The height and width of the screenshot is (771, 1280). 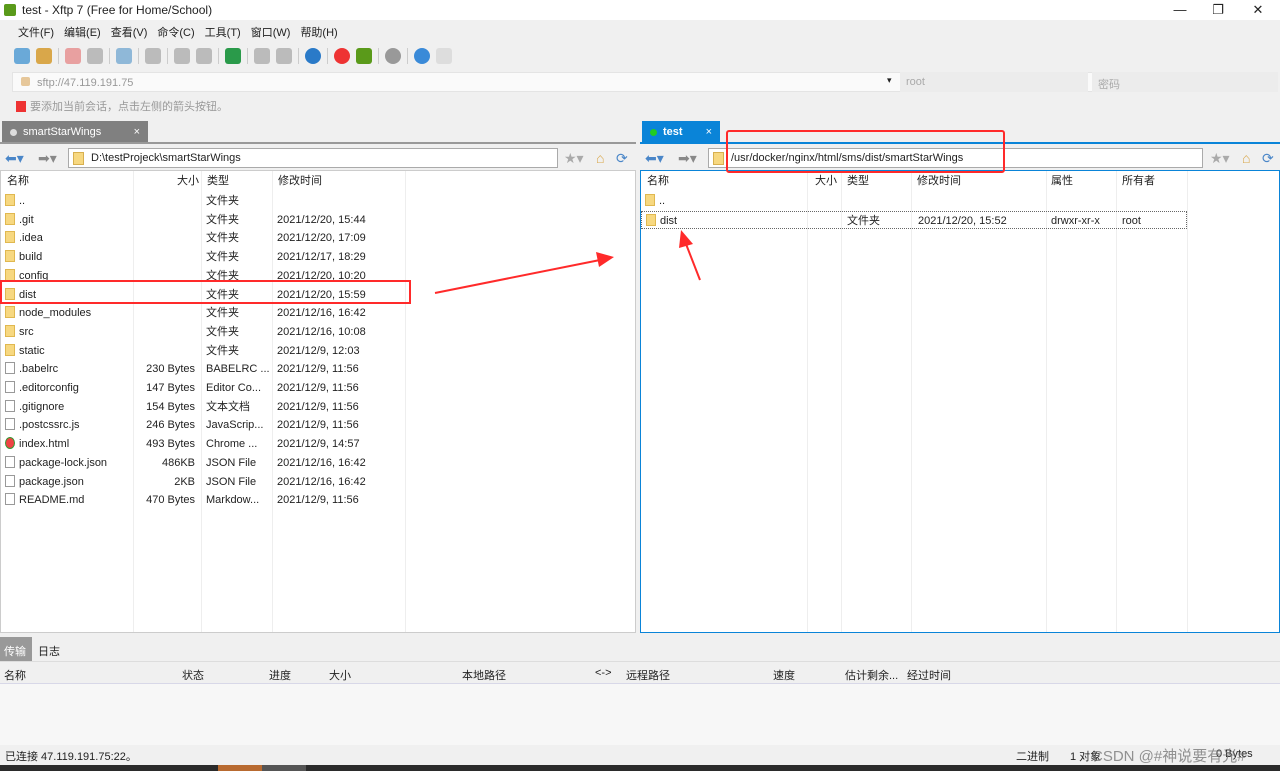 I want to click on menu-file: 文件(F), so click(x=36, y=32).